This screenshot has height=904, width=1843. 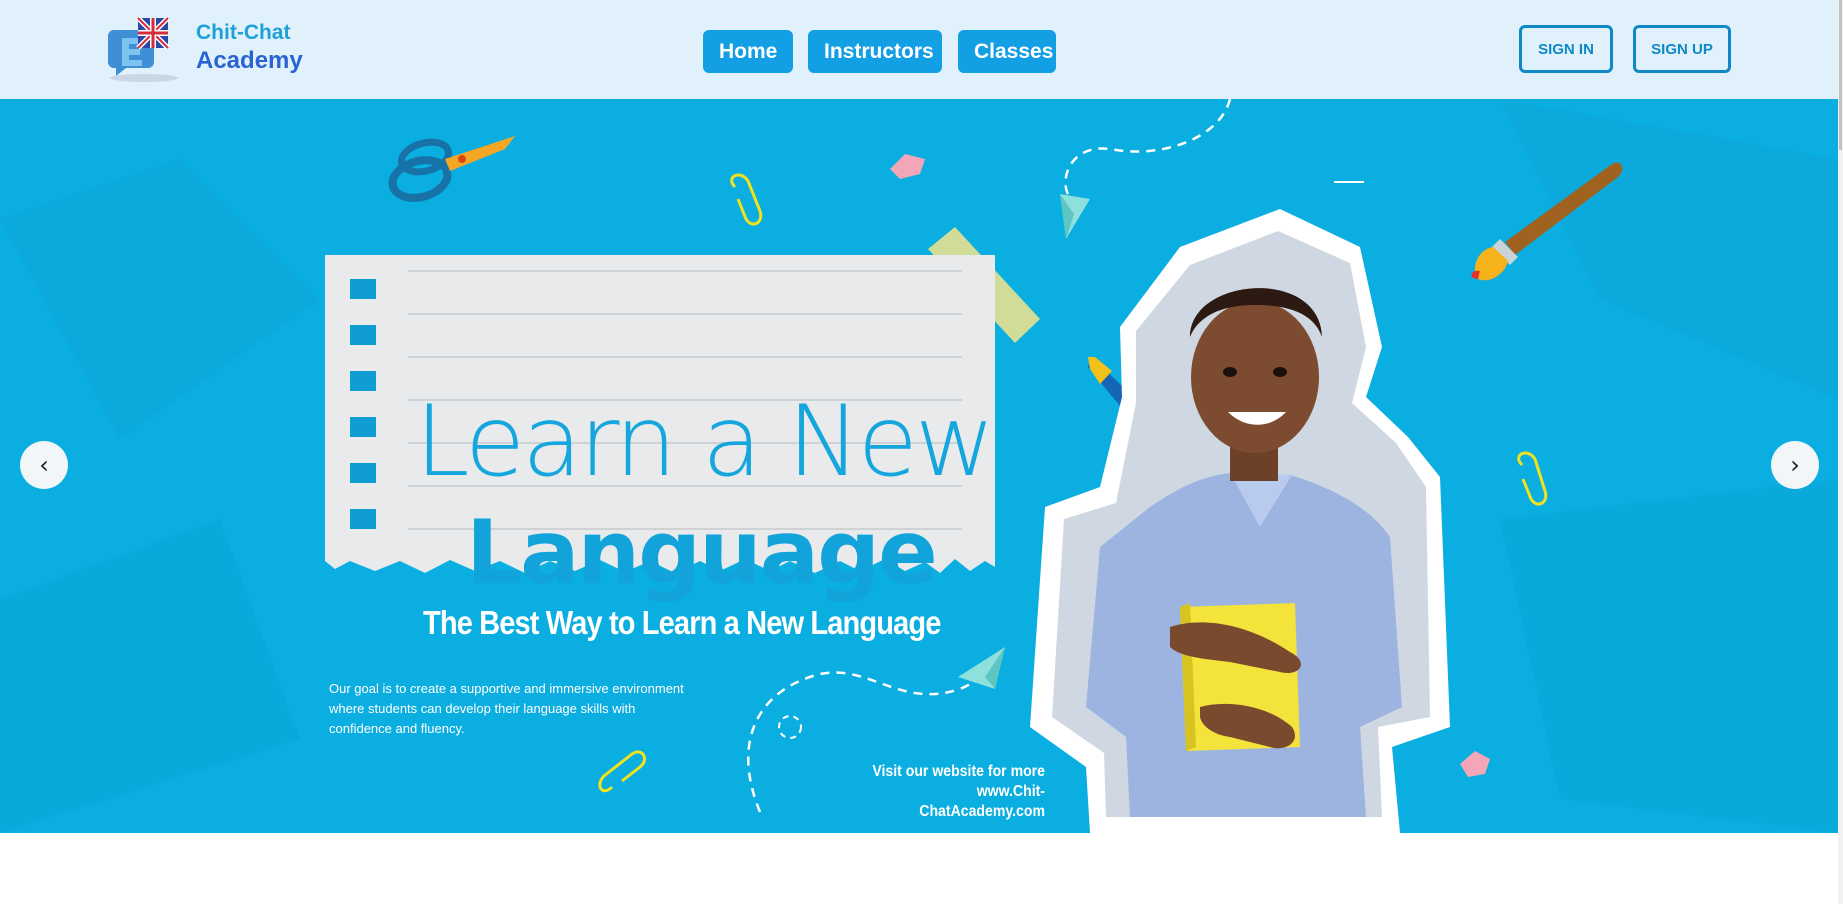 What do you see at coordinates (748, 51) in the screenshot?
I see `nav-home-button: Home` at bounding box center [748, 51].